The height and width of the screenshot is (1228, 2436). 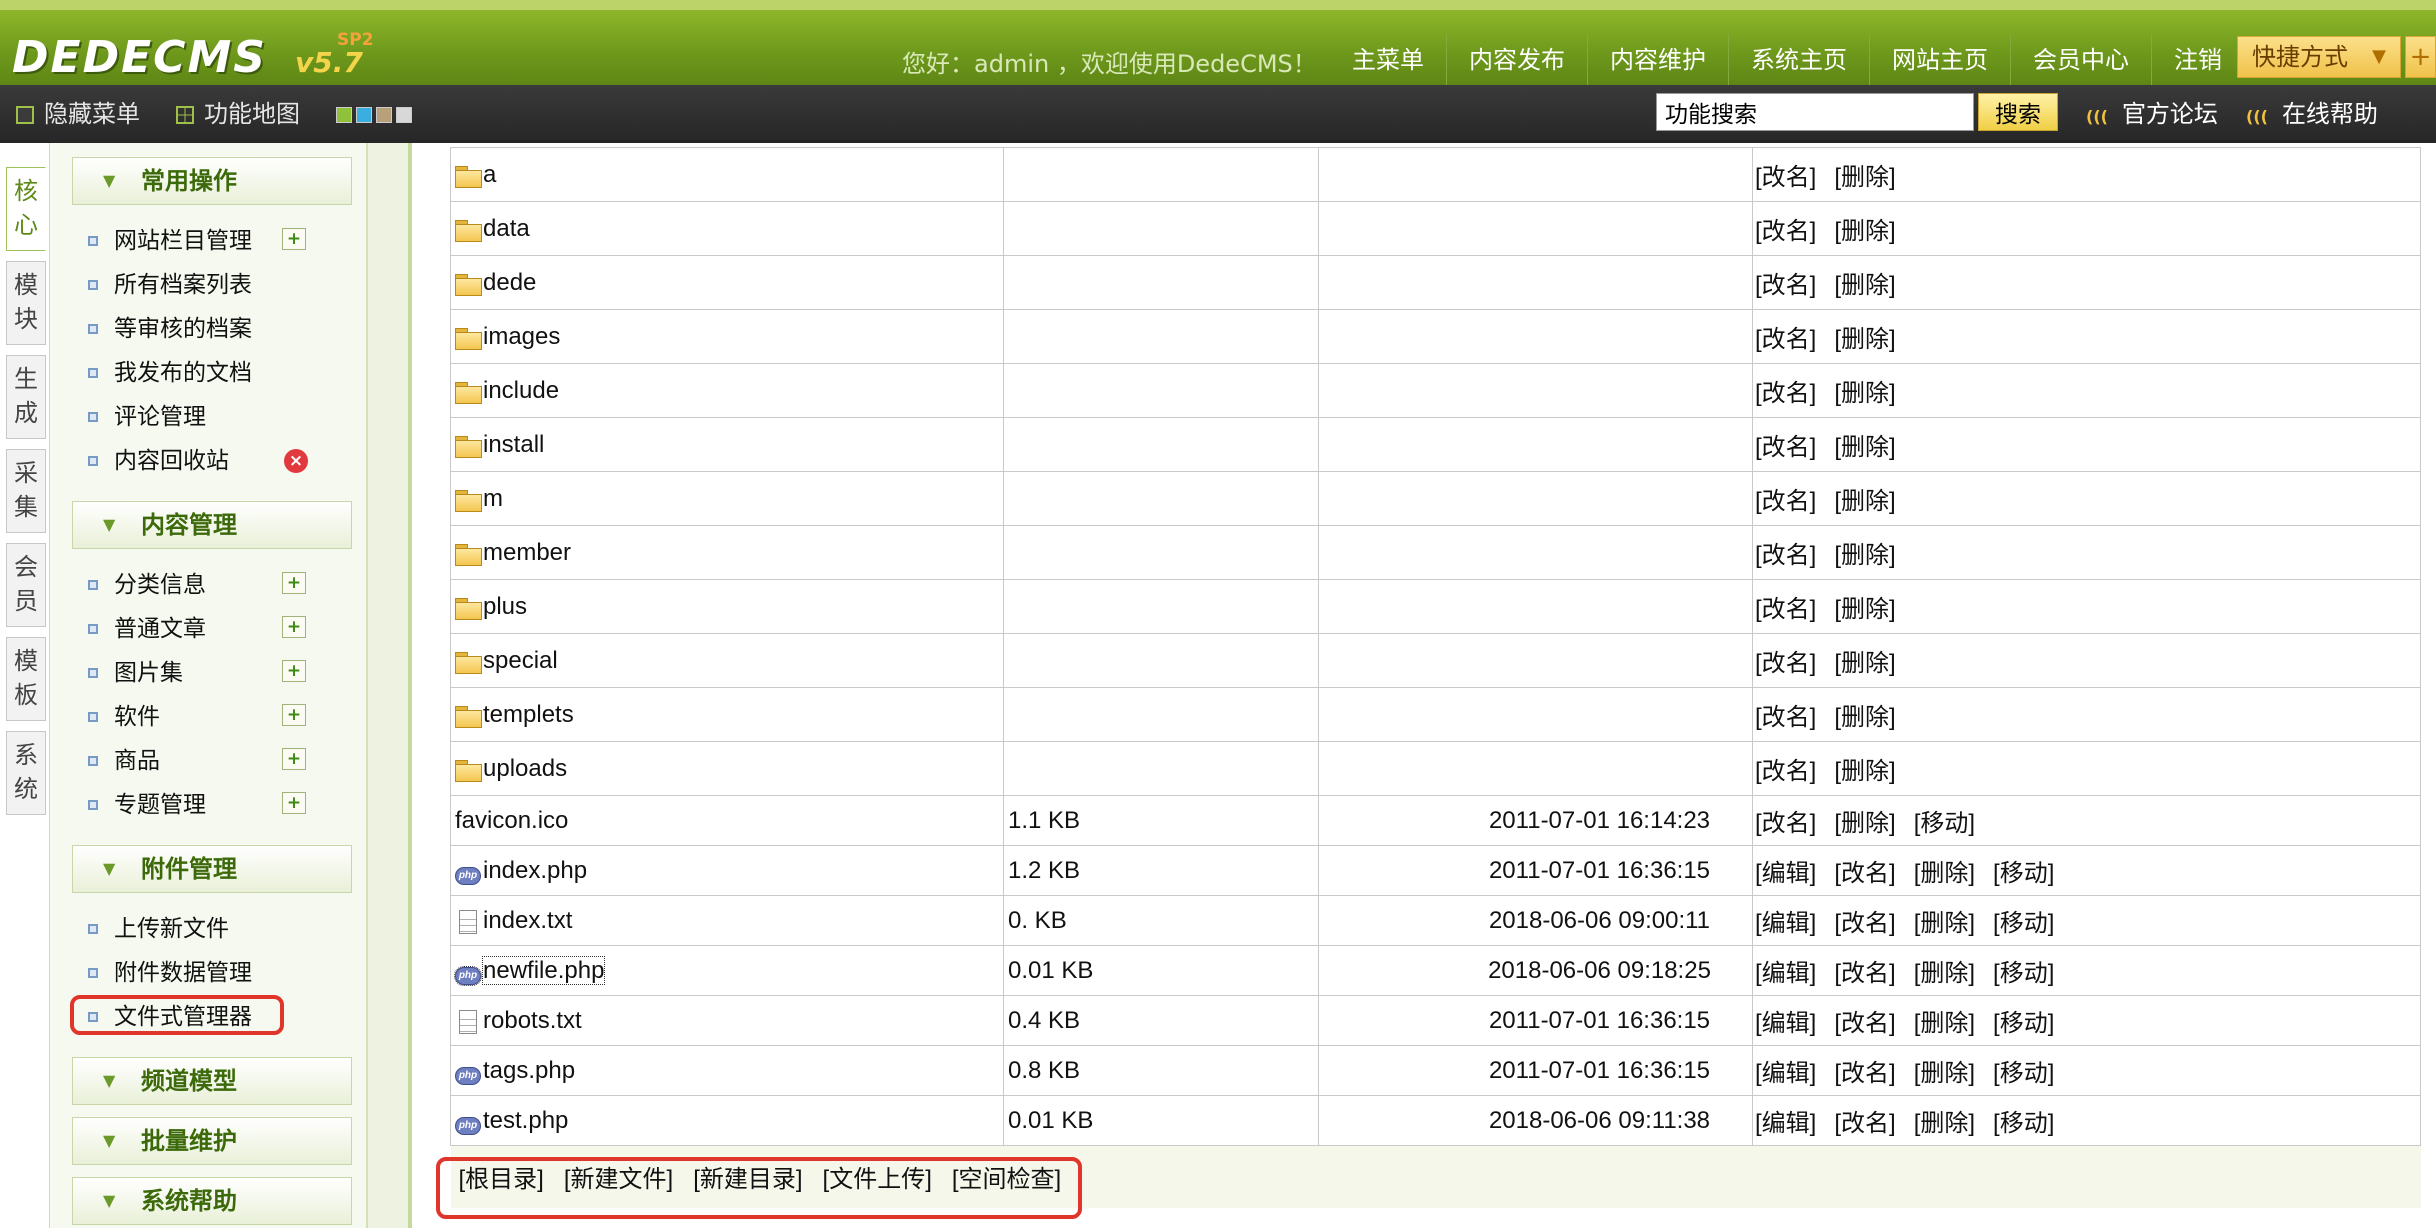 What do you see at coordinates (2319, 57) in the screenshot?
I see `quick-menu-button: 快捷方式 ▼` at bounding box center [2319, 57].